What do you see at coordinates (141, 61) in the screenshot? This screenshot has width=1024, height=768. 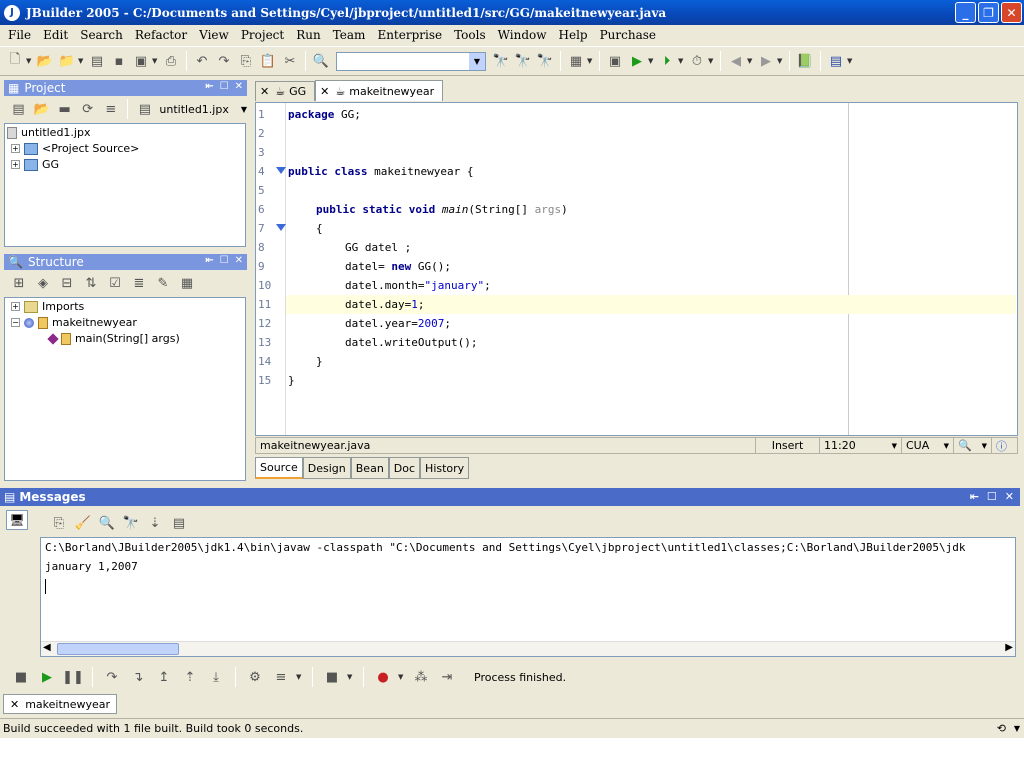 I see `save-all-icon: ▣` at bounding box center [141, 61].